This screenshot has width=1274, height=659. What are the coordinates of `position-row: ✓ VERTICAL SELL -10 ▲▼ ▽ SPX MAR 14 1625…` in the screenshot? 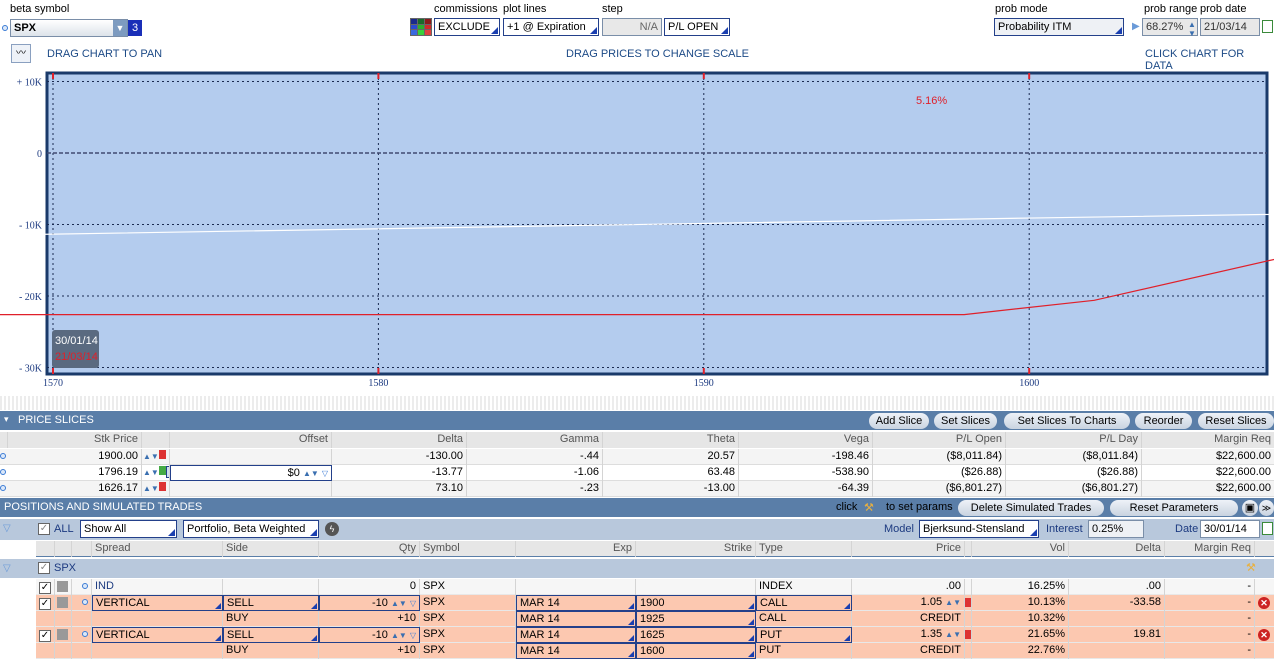 It's located at (637, 635).